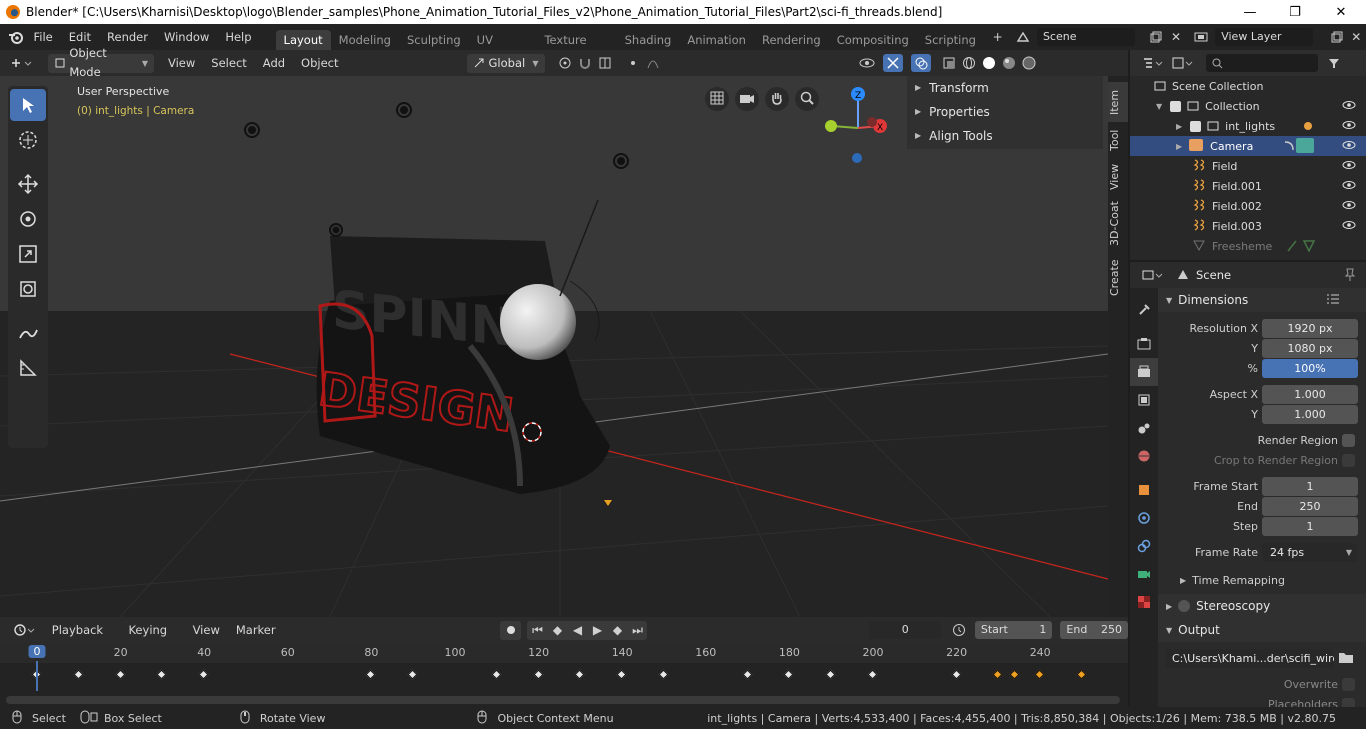 This screenshot has height=729, width=1366. I want to click on delete-scene-icon: ✕, so click(1176, 37).